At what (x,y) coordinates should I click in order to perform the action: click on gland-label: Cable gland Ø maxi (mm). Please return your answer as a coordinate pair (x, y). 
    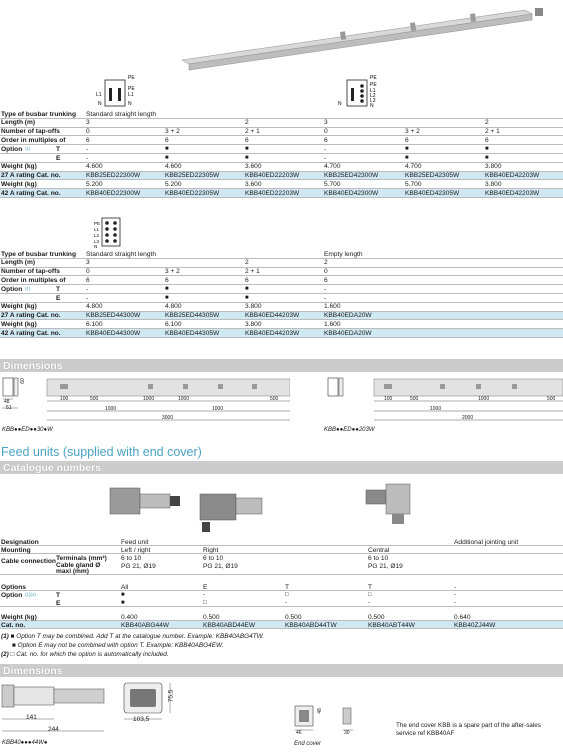
    Looking at the image, I should click on (78, 568).